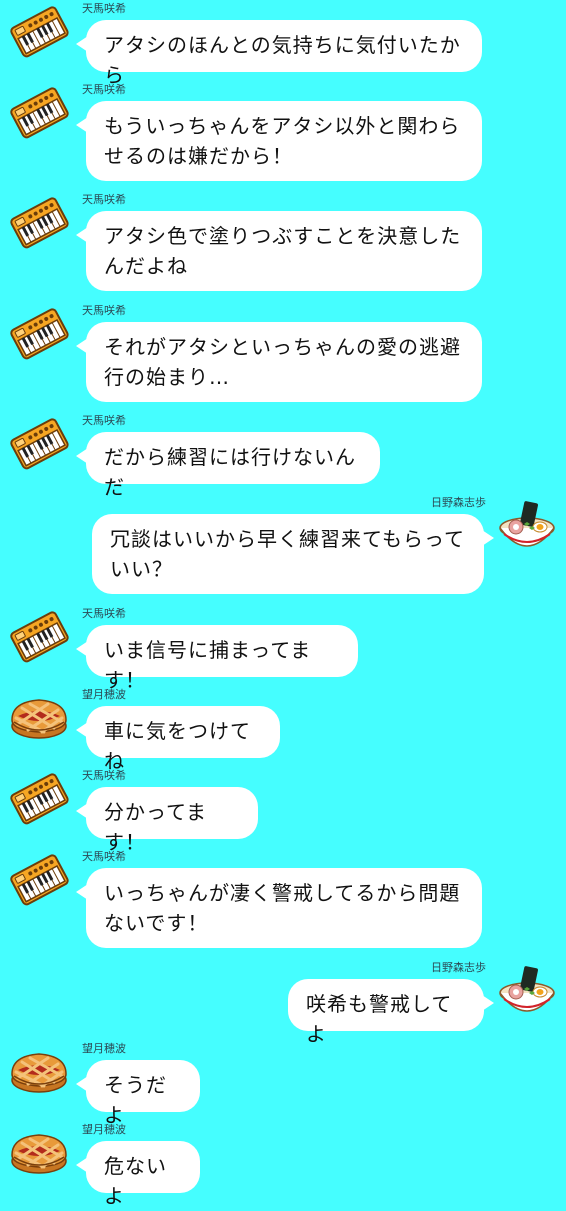 This screenshot has height=1211, width=566. Describe the element at coordinates (283, 729) in the screenshot. I see `message-row: 望月穂波 車に気をつけてね` at that location.